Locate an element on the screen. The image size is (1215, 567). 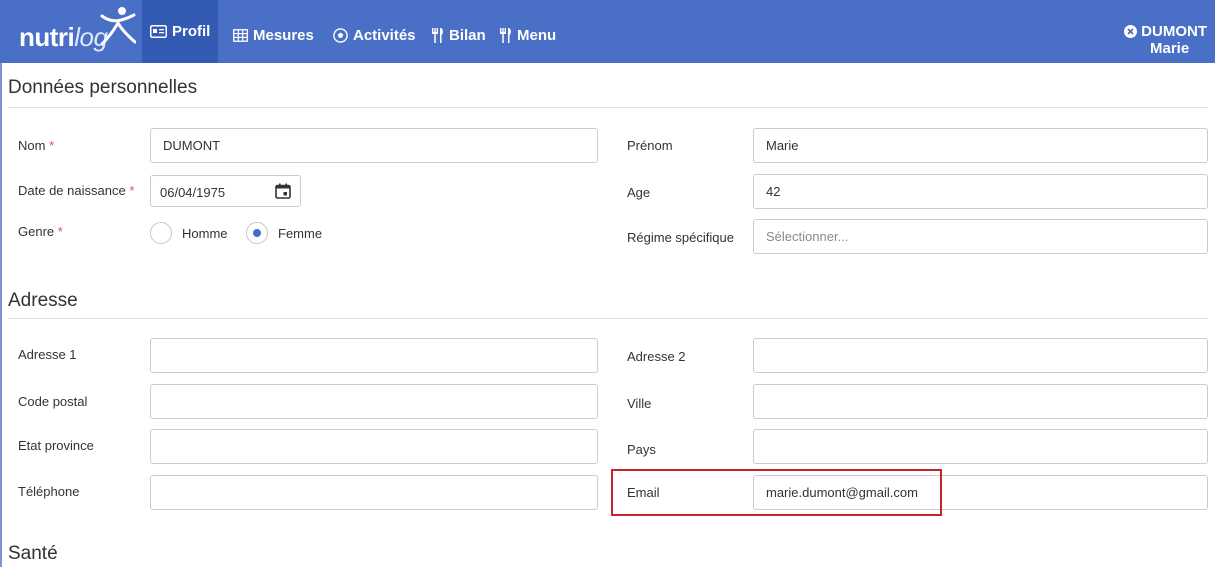
nav-tab-mesures: Mesures is located at coordinates (273, 35).